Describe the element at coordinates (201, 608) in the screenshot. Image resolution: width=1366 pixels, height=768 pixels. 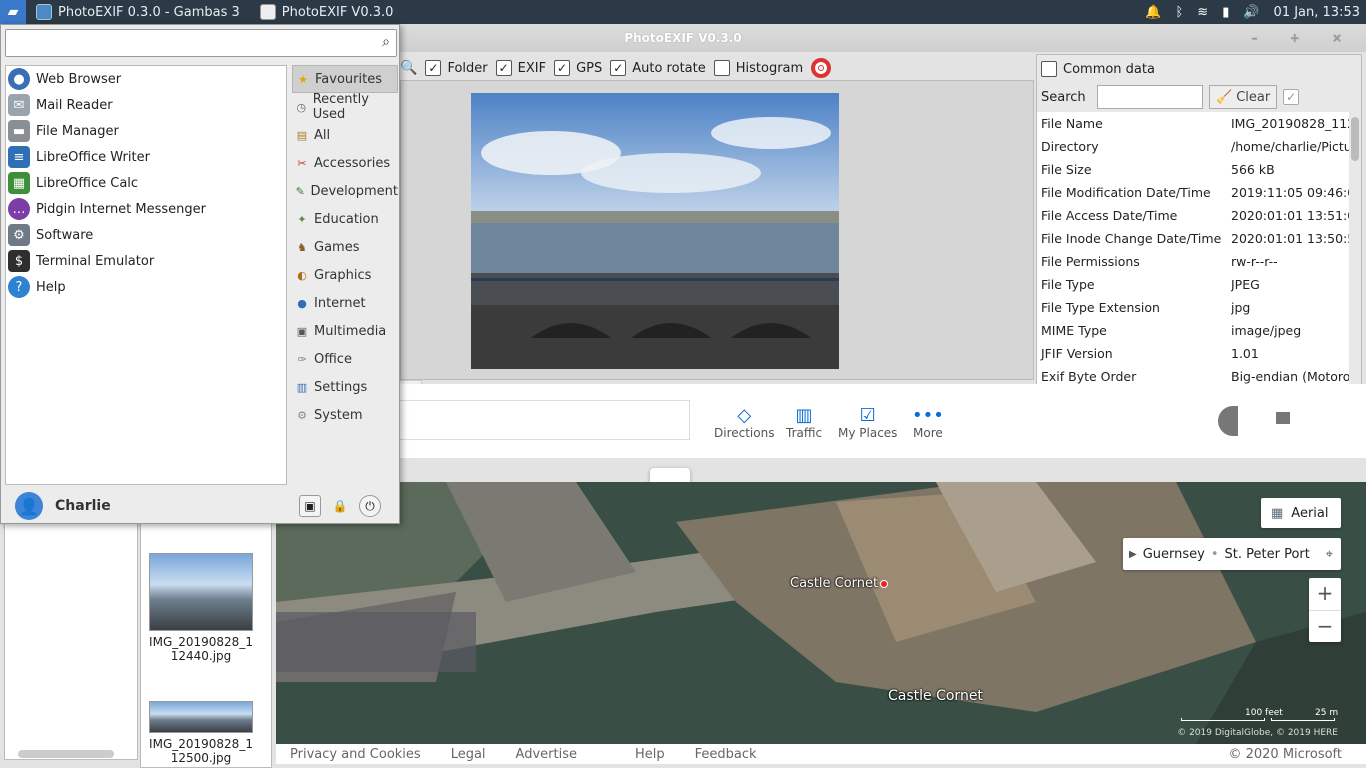
I see `thumbnail-item: IMG_20190828_1 12440.jpg` at that location.